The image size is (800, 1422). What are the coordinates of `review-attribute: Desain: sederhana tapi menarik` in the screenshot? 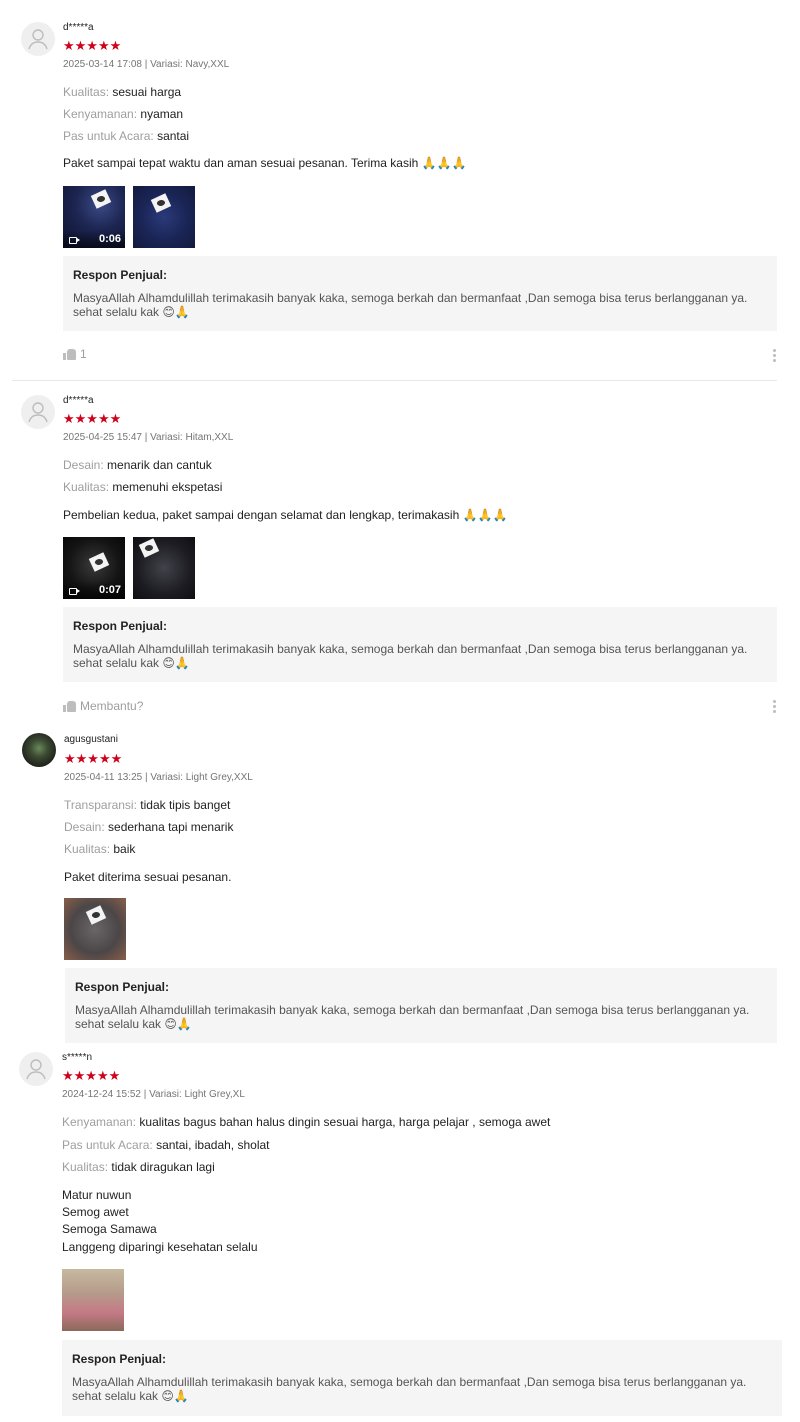 It's located at (148, 827).